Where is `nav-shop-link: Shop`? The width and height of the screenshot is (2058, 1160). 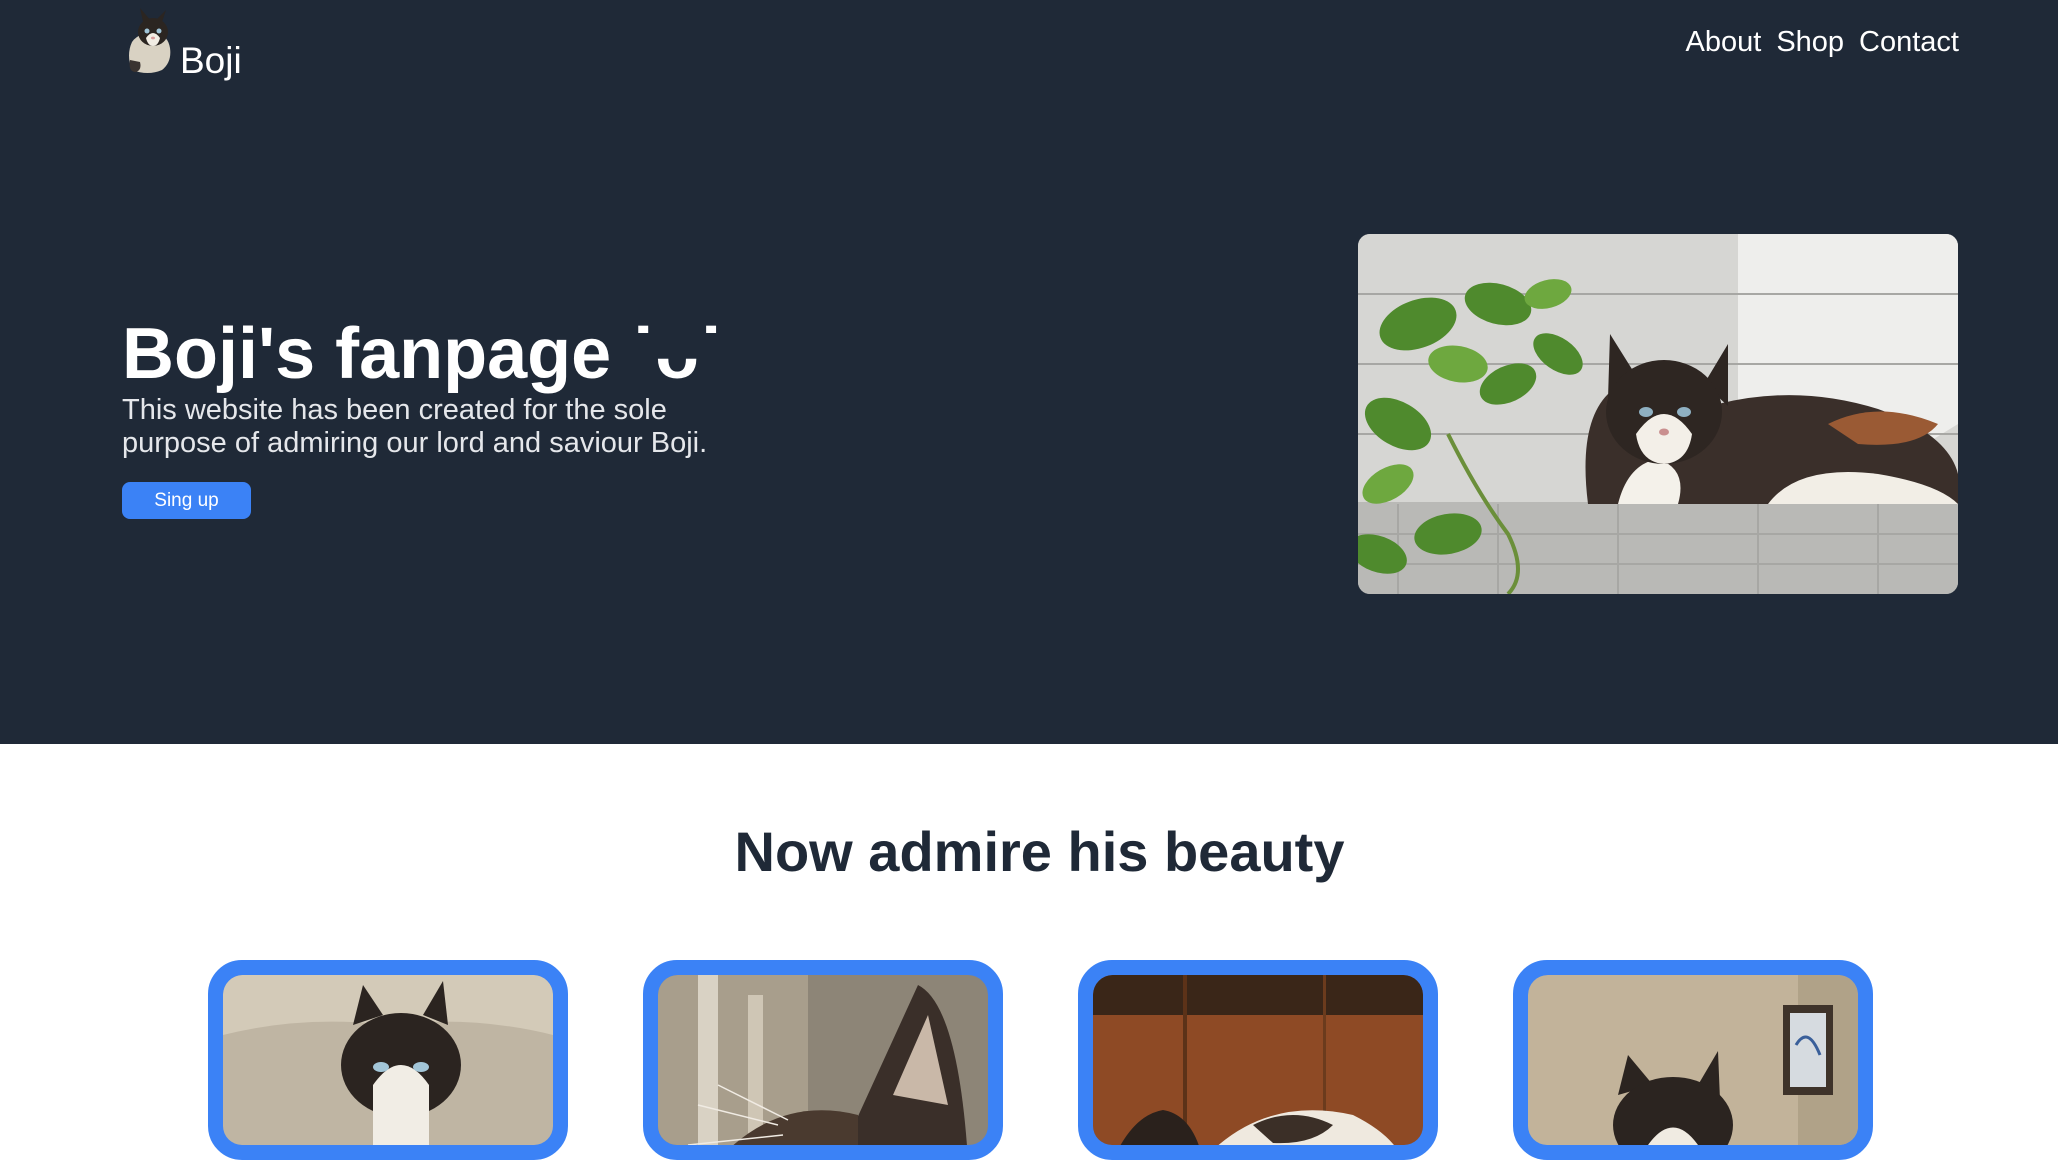 nav-shop-link: Shop is located at coordinates (1810, 42).